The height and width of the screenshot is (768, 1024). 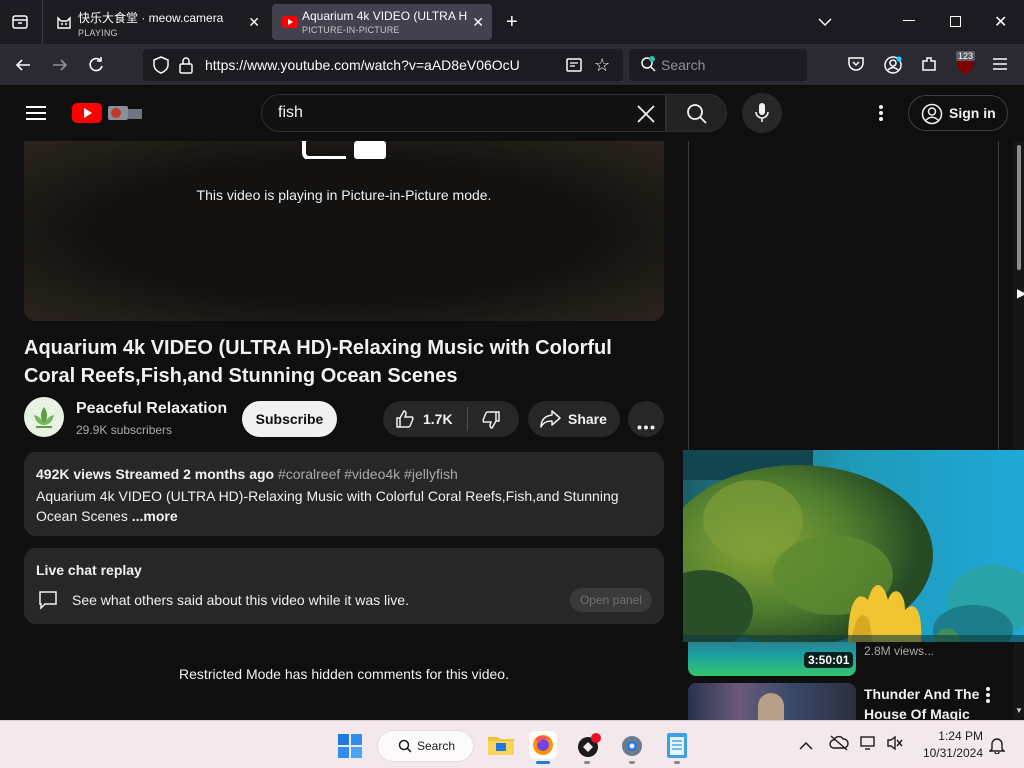 I want to click on aquarium-coral-video-frame, so click(x=853, y=546).